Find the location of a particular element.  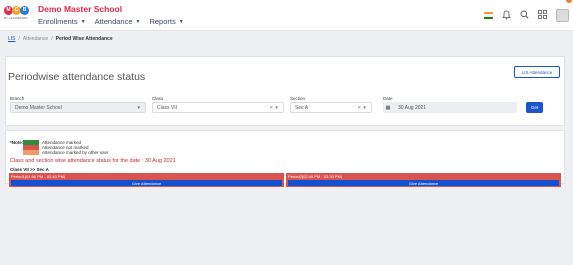

nav-label: Reports is located at coordinates (162, 21).